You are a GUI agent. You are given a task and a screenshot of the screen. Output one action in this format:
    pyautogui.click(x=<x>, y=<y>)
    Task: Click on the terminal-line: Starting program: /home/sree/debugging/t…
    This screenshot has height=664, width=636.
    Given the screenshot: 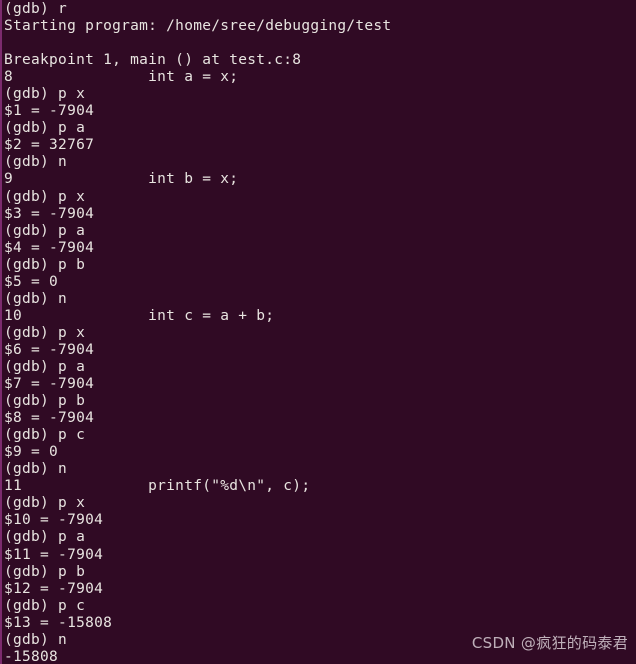 What is the action you would take?
    pyautogui.click(x=198, y=26)
    